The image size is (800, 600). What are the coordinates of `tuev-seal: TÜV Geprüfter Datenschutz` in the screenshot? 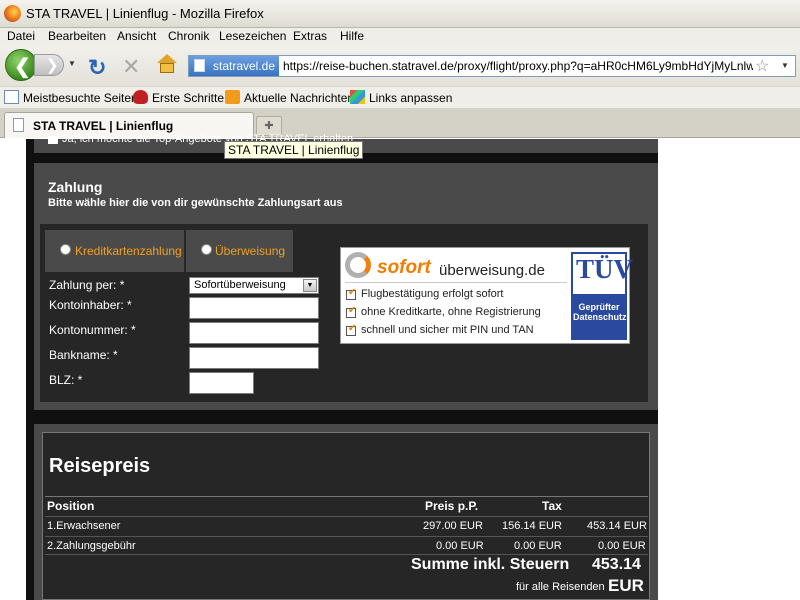 It's located at (602, 296).